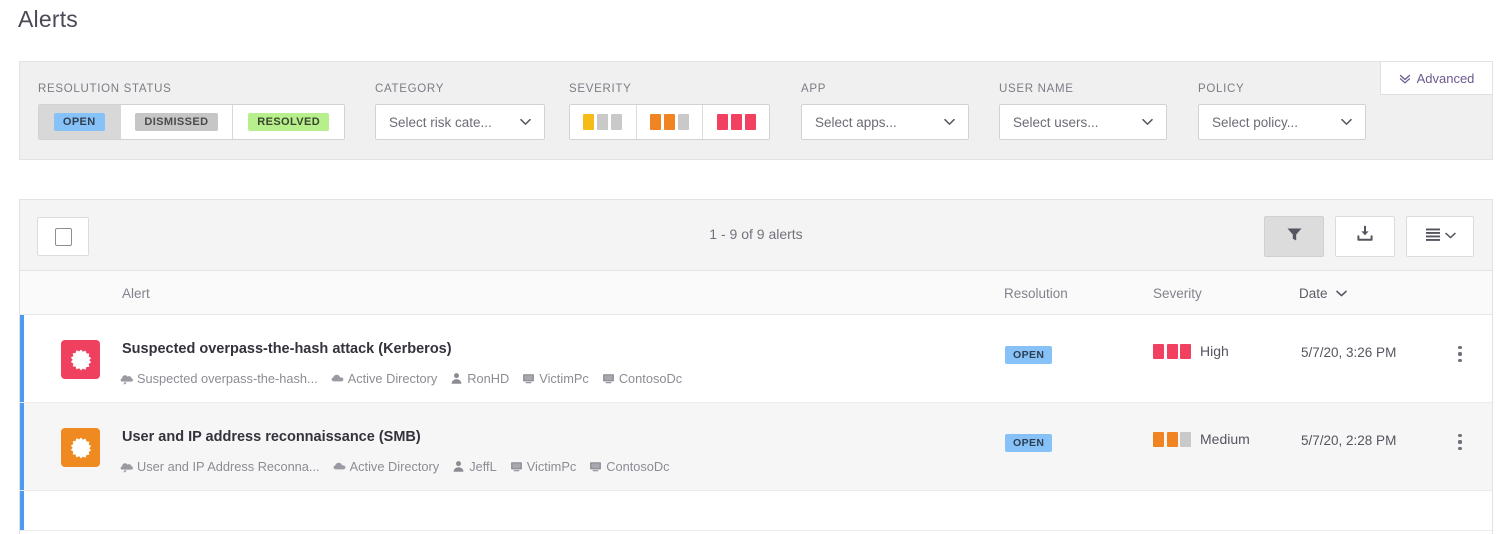 This screenshot has width=1510, height=534. I want to click on resolution-status-dismissed: DISMISSED, so click(177, 122).